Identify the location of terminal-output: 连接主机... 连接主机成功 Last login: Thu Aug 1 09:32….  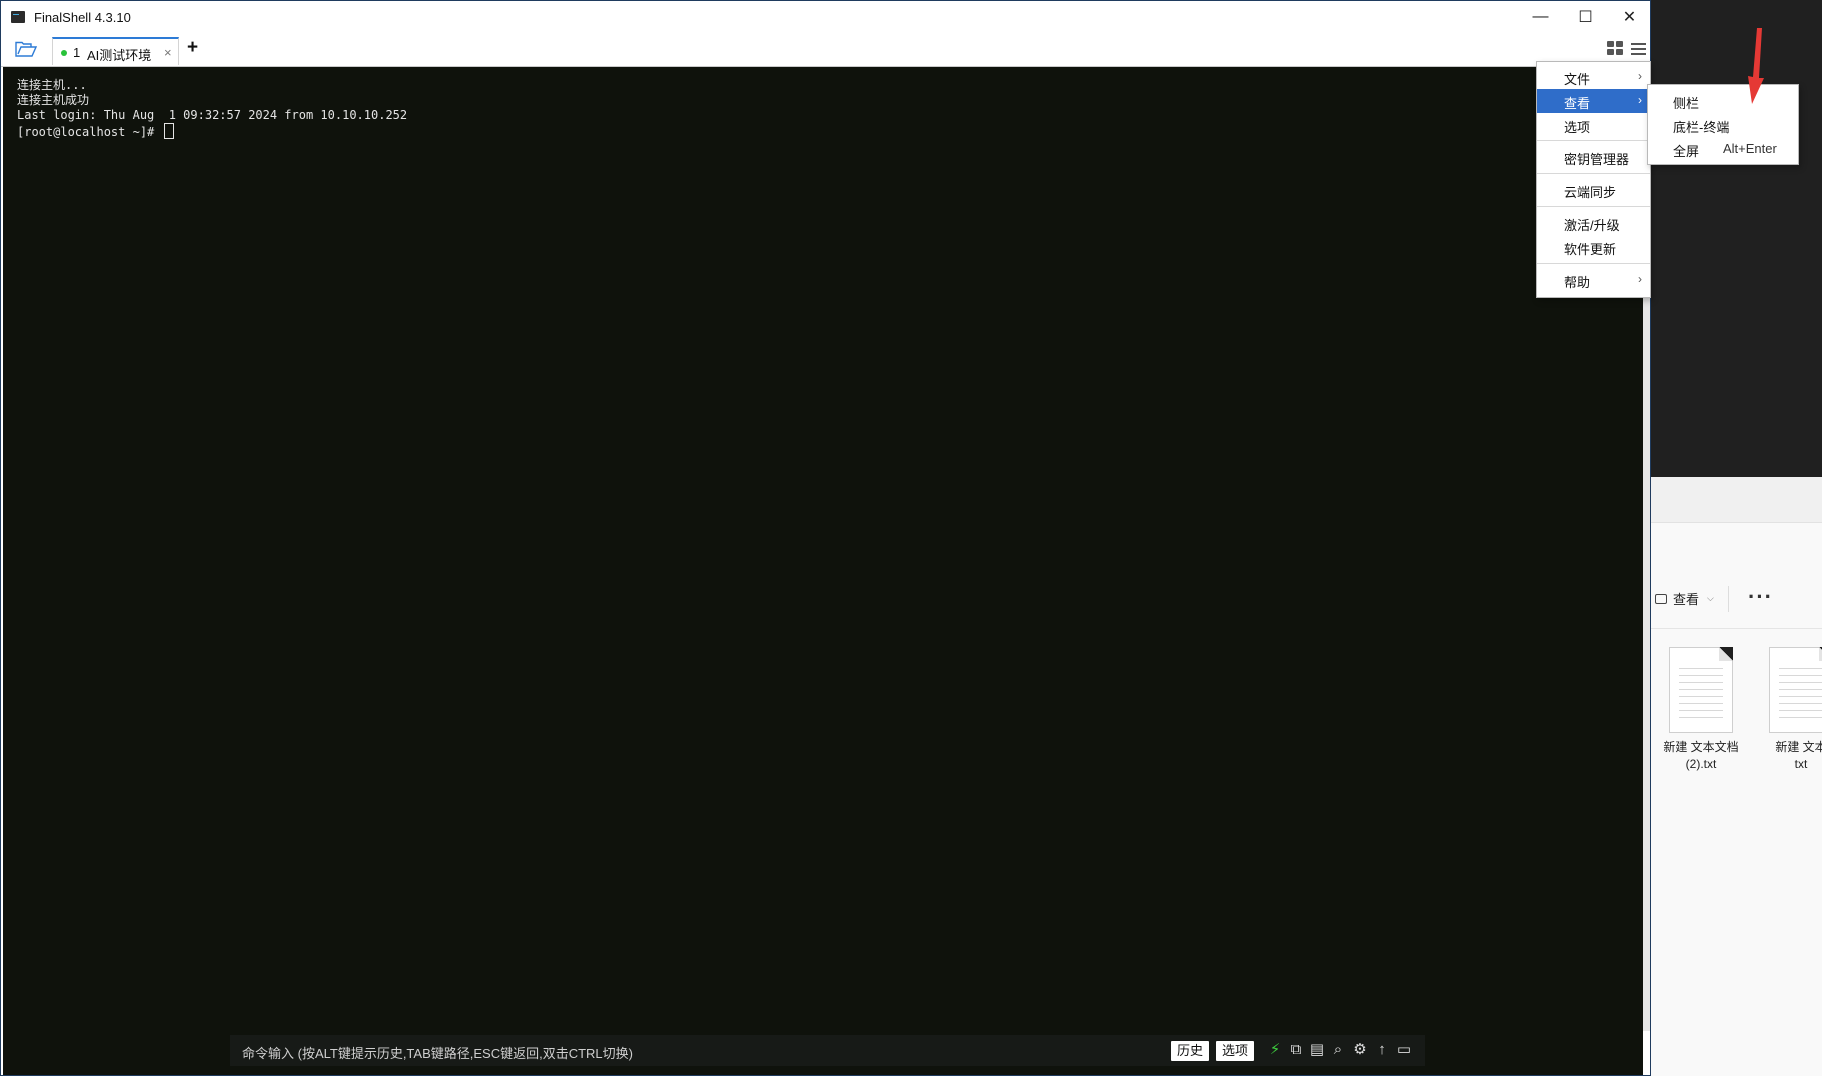
(212, 109).